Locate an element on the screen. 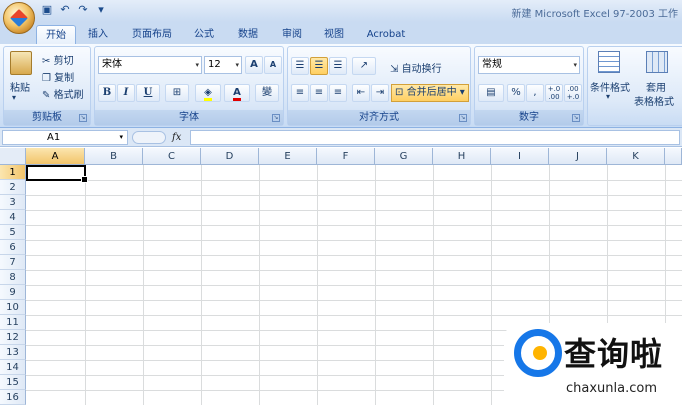 This screenshot has width=682, height=405. align-center-icon: ≡ is located at coordinates (319, 93).